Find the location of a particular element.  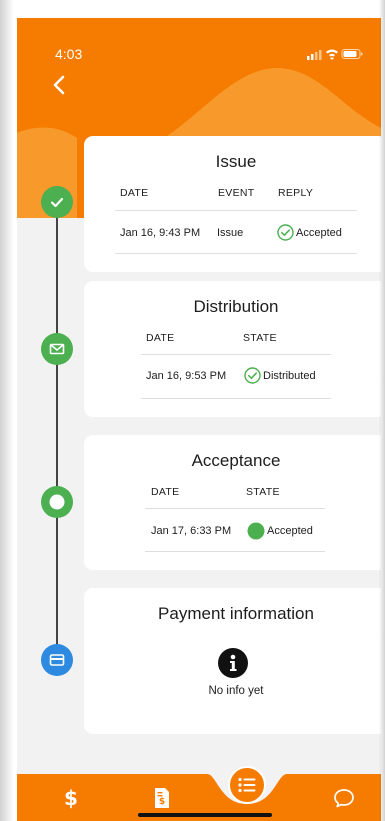

table-row: Jan 17, 6:33 PM Accepted is located at coordinates (232, 531).